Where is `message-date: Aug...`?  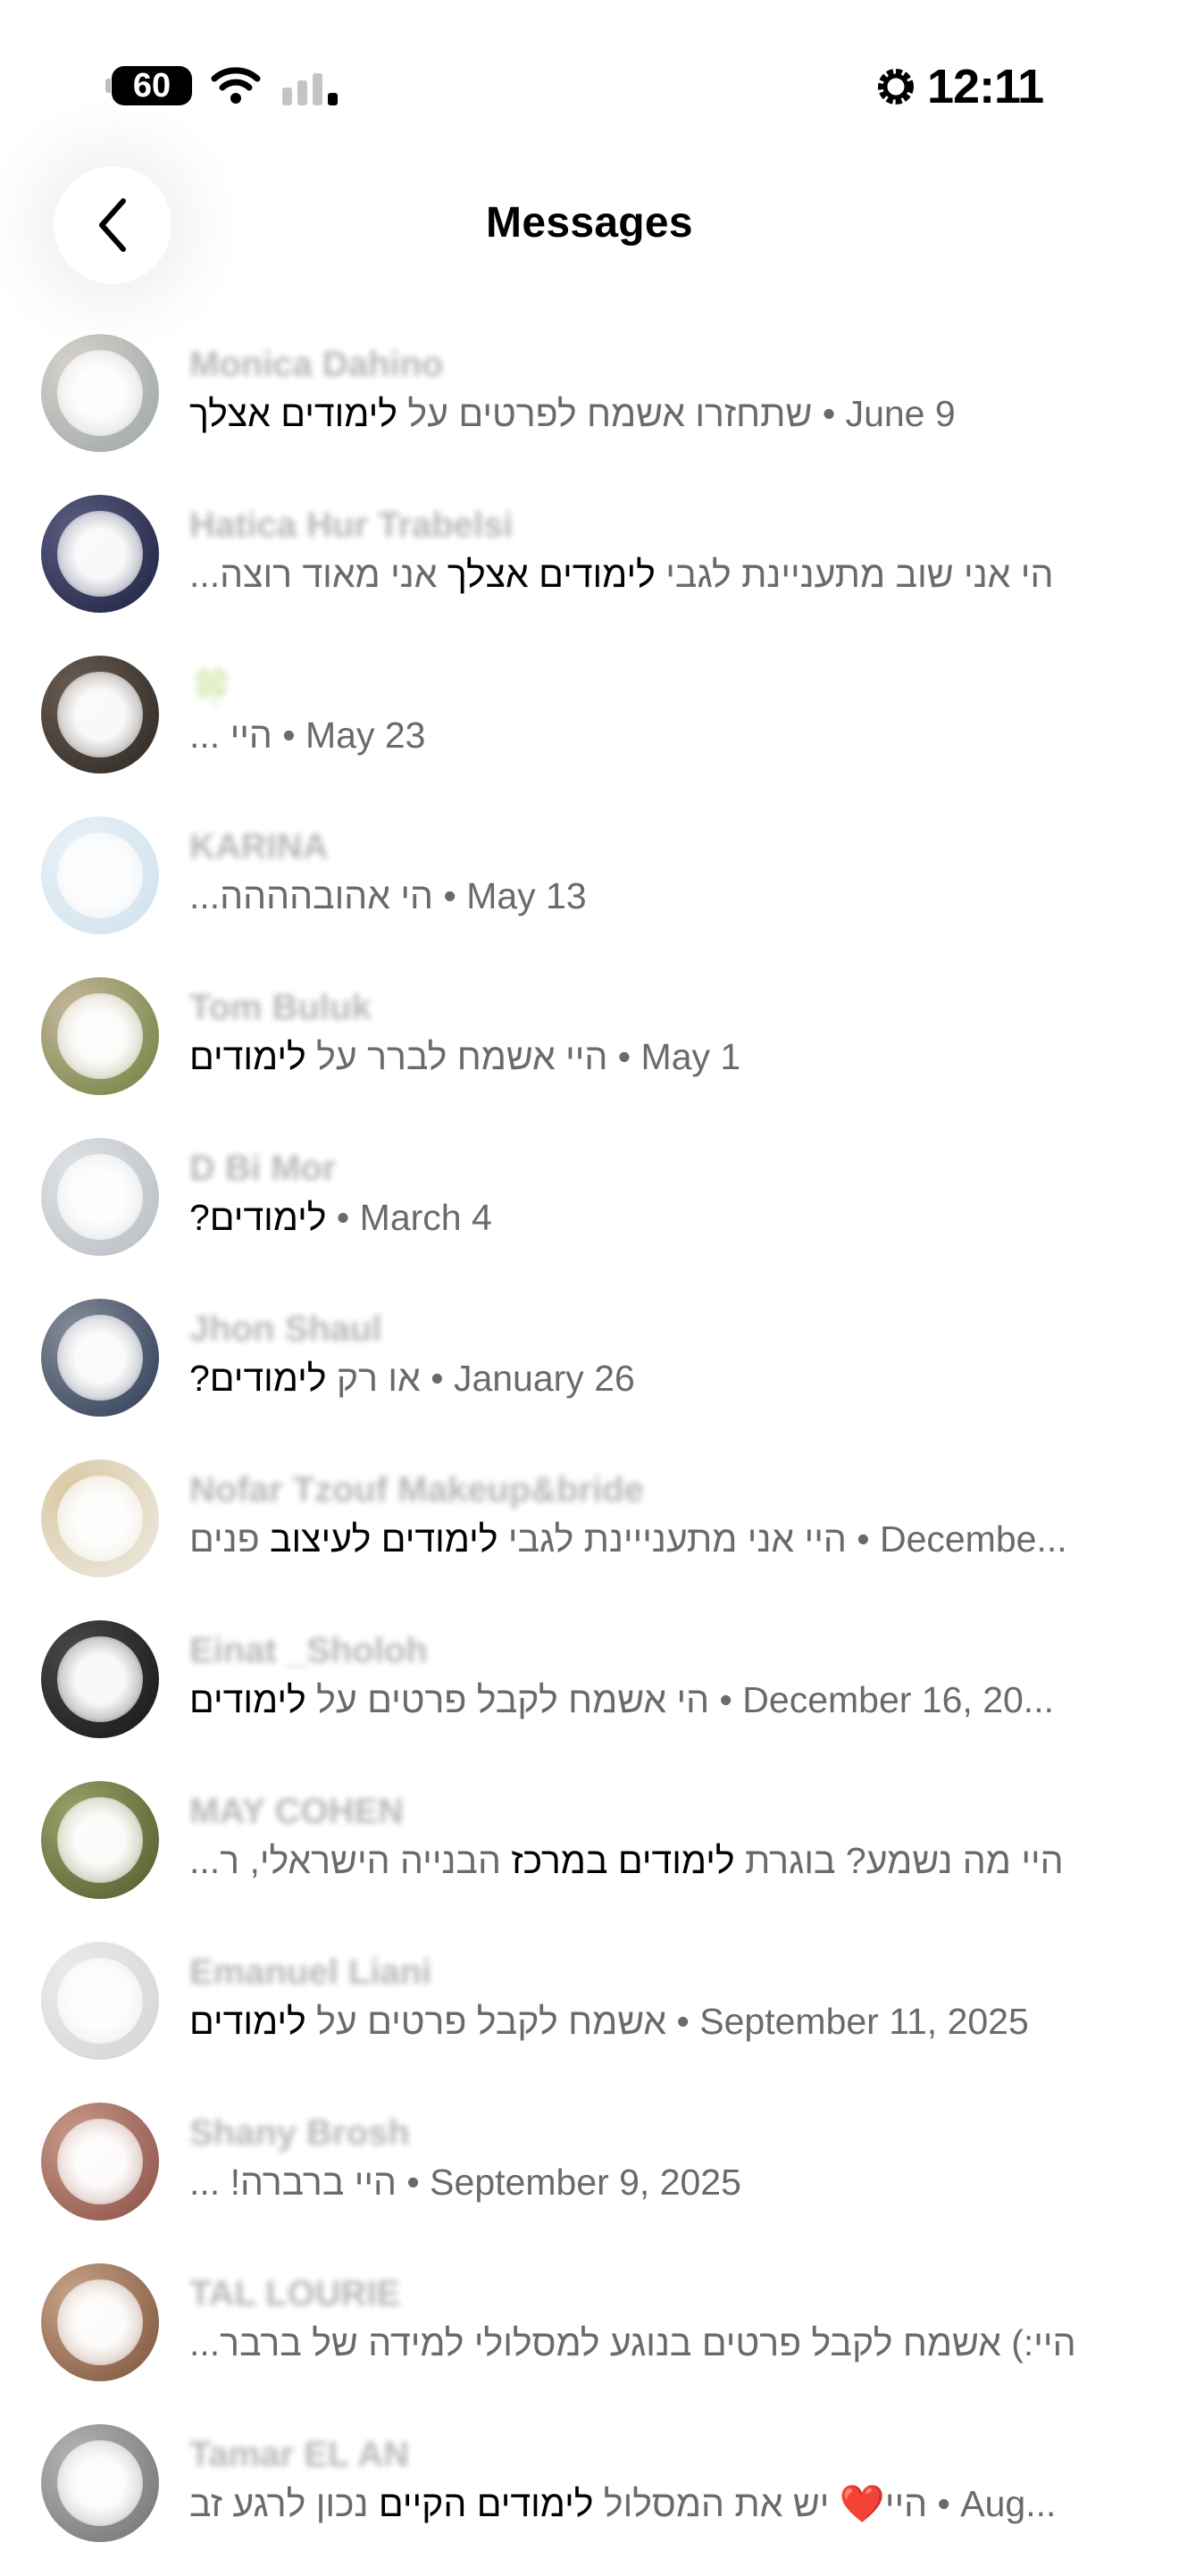 message-date: Aug... is located at coordinates (1008, 2503).